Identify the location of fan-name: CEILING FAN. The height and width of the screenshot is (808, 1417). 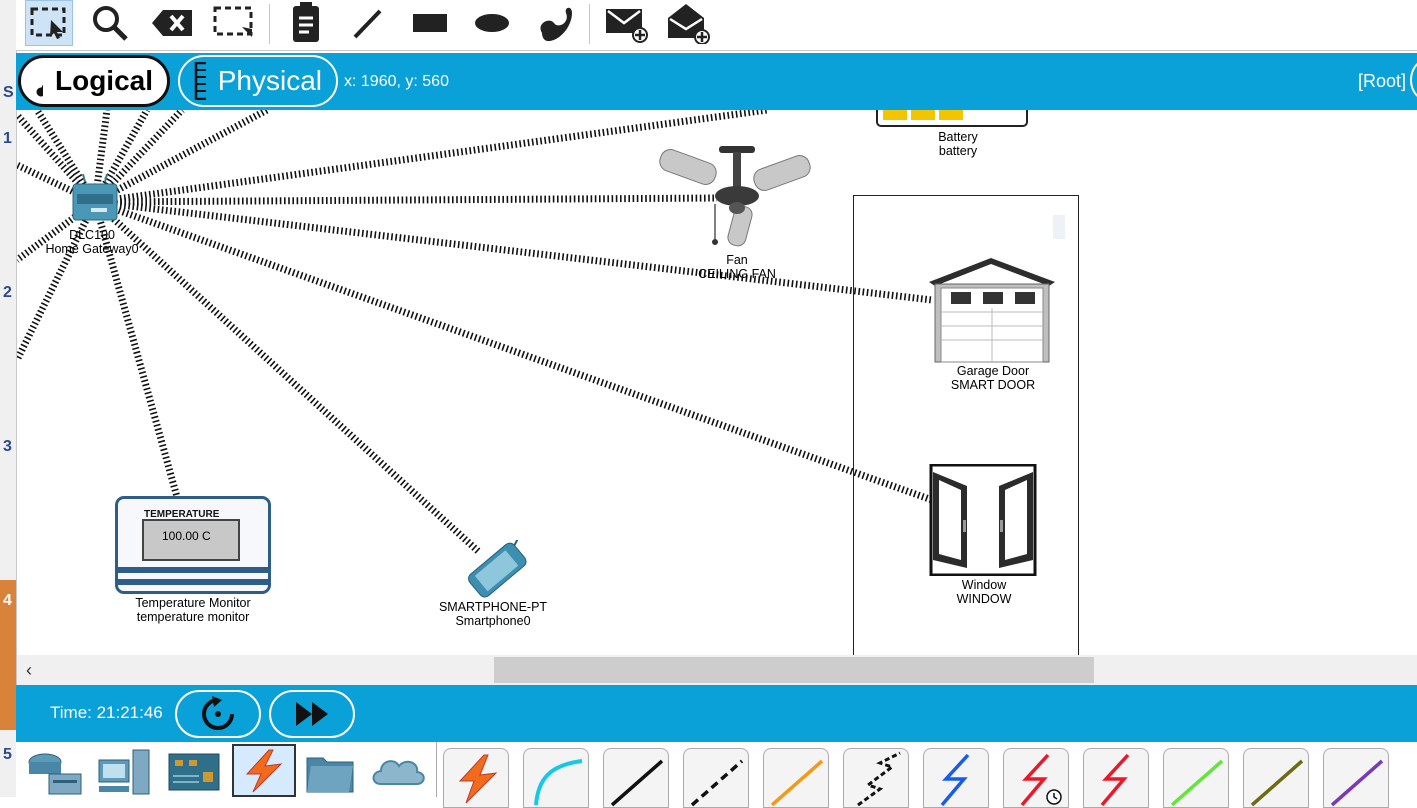
(737, 274).